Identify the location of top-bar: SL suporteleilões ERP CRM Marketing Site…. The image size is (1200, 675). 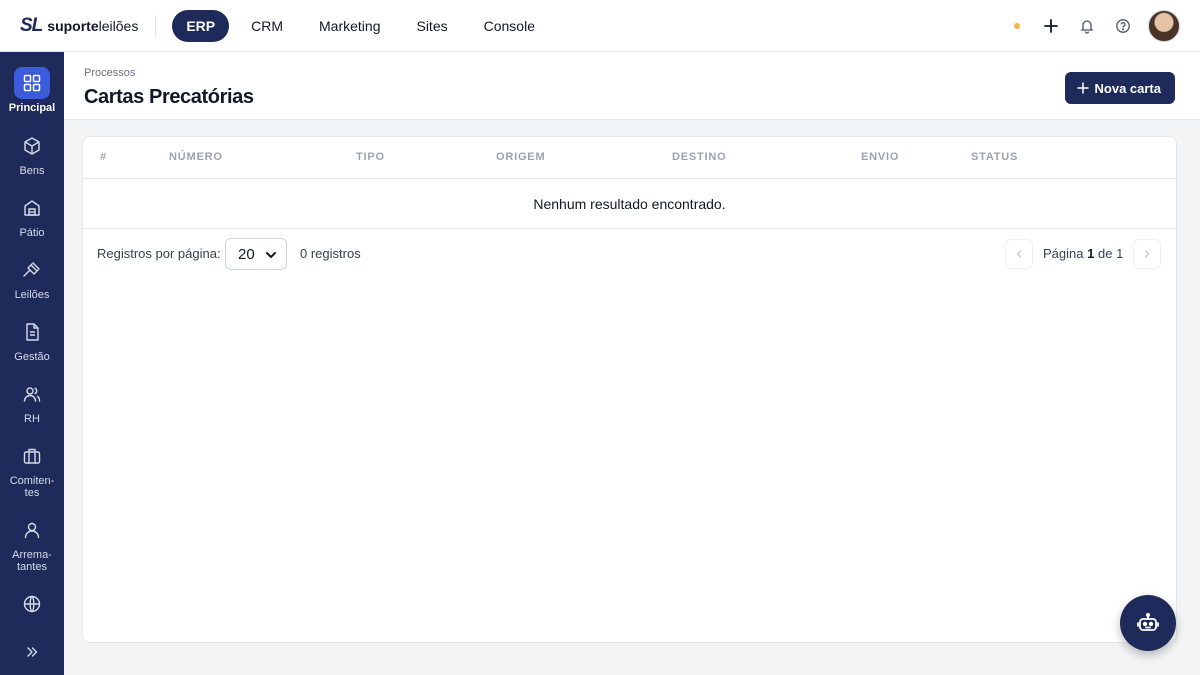
(600, 26).